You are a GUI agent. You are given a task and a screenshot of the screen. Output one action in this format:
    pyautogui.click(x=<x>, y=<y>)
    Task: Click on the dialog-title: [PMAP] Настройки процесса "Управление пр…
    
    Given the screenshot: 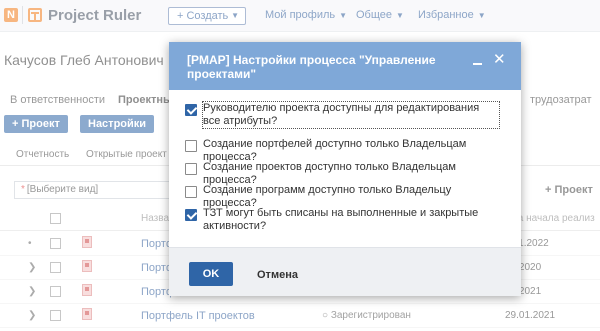 What is the action you would take?
    pyautogui.click(x=311, y=67)
    